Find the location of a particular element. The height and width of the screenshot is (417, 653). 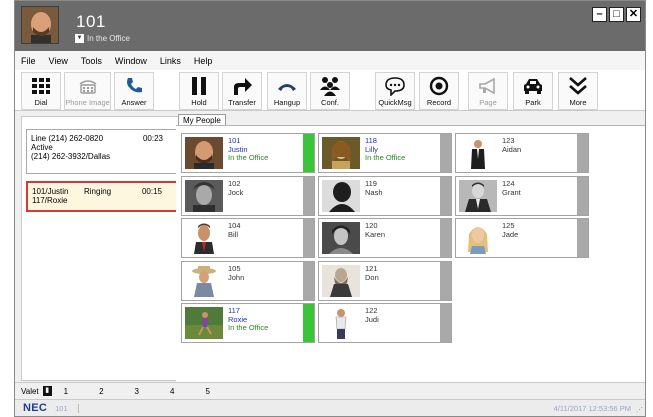

more-icon is located at coordinates (578, 86).